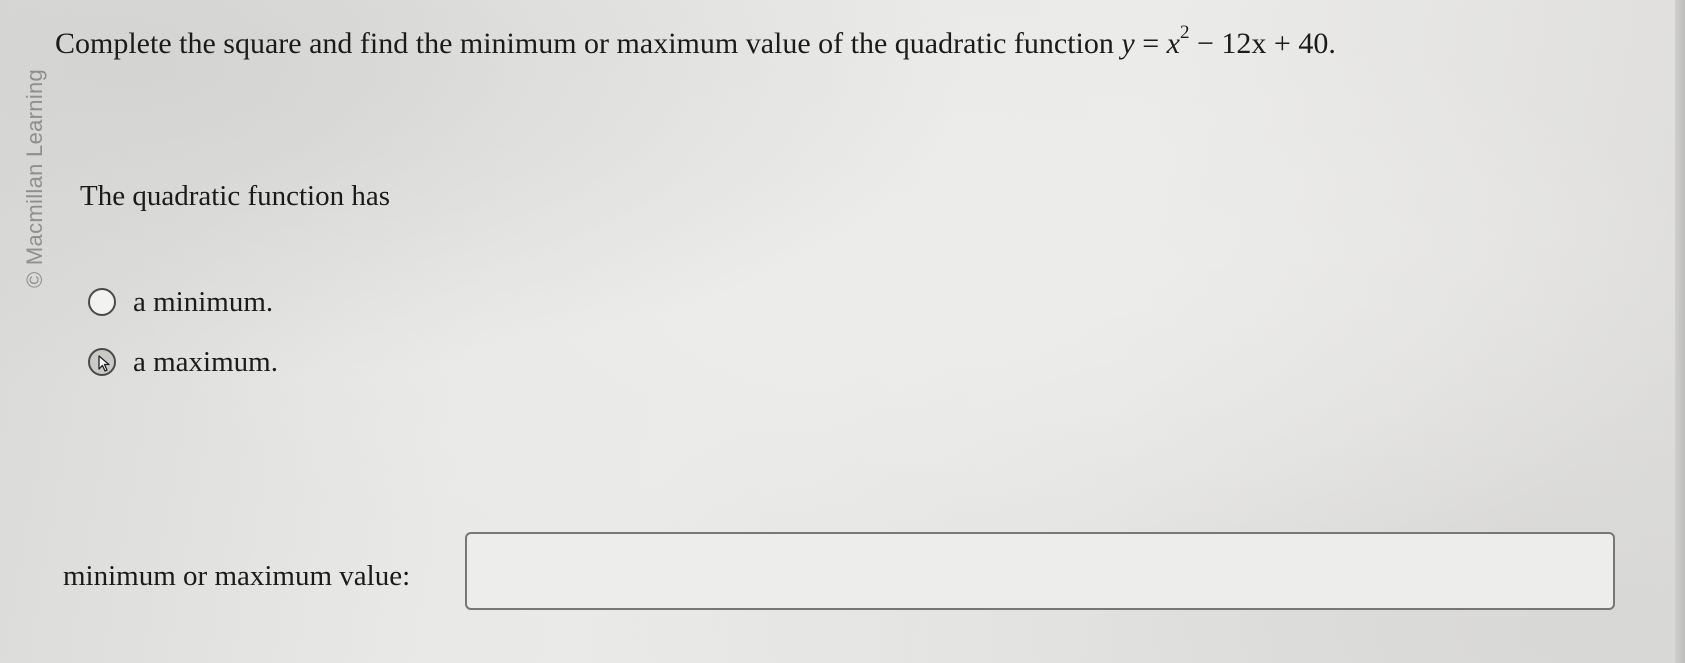  Describe the element at coordinates (203, 301) in the screenshot. I see `option-minimum-label: a minimum.` at that location.